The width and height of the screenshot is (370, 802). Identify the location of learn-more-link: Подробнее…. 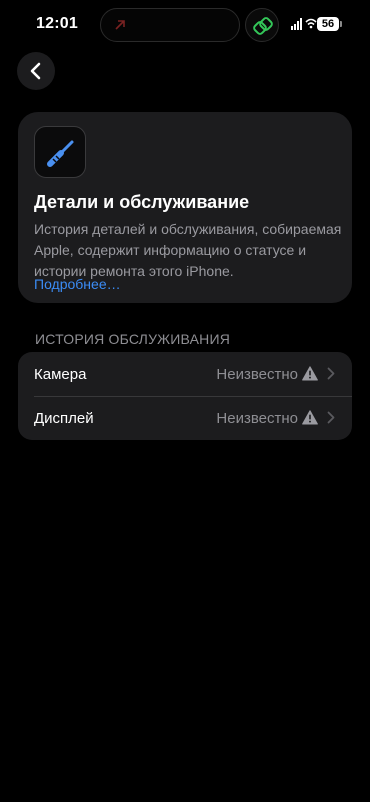
(77, 284).